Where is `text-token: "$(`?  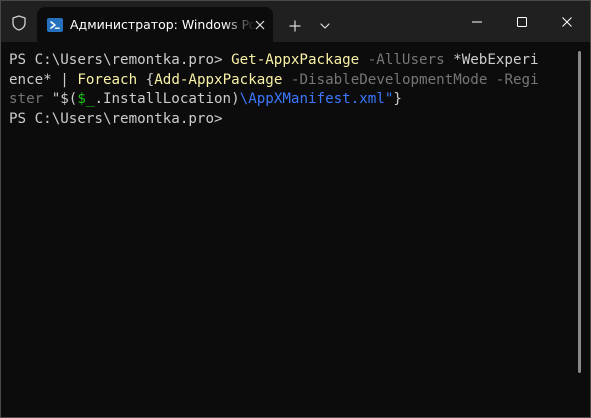 text-token: "$( is located at coordinates (60, 99).